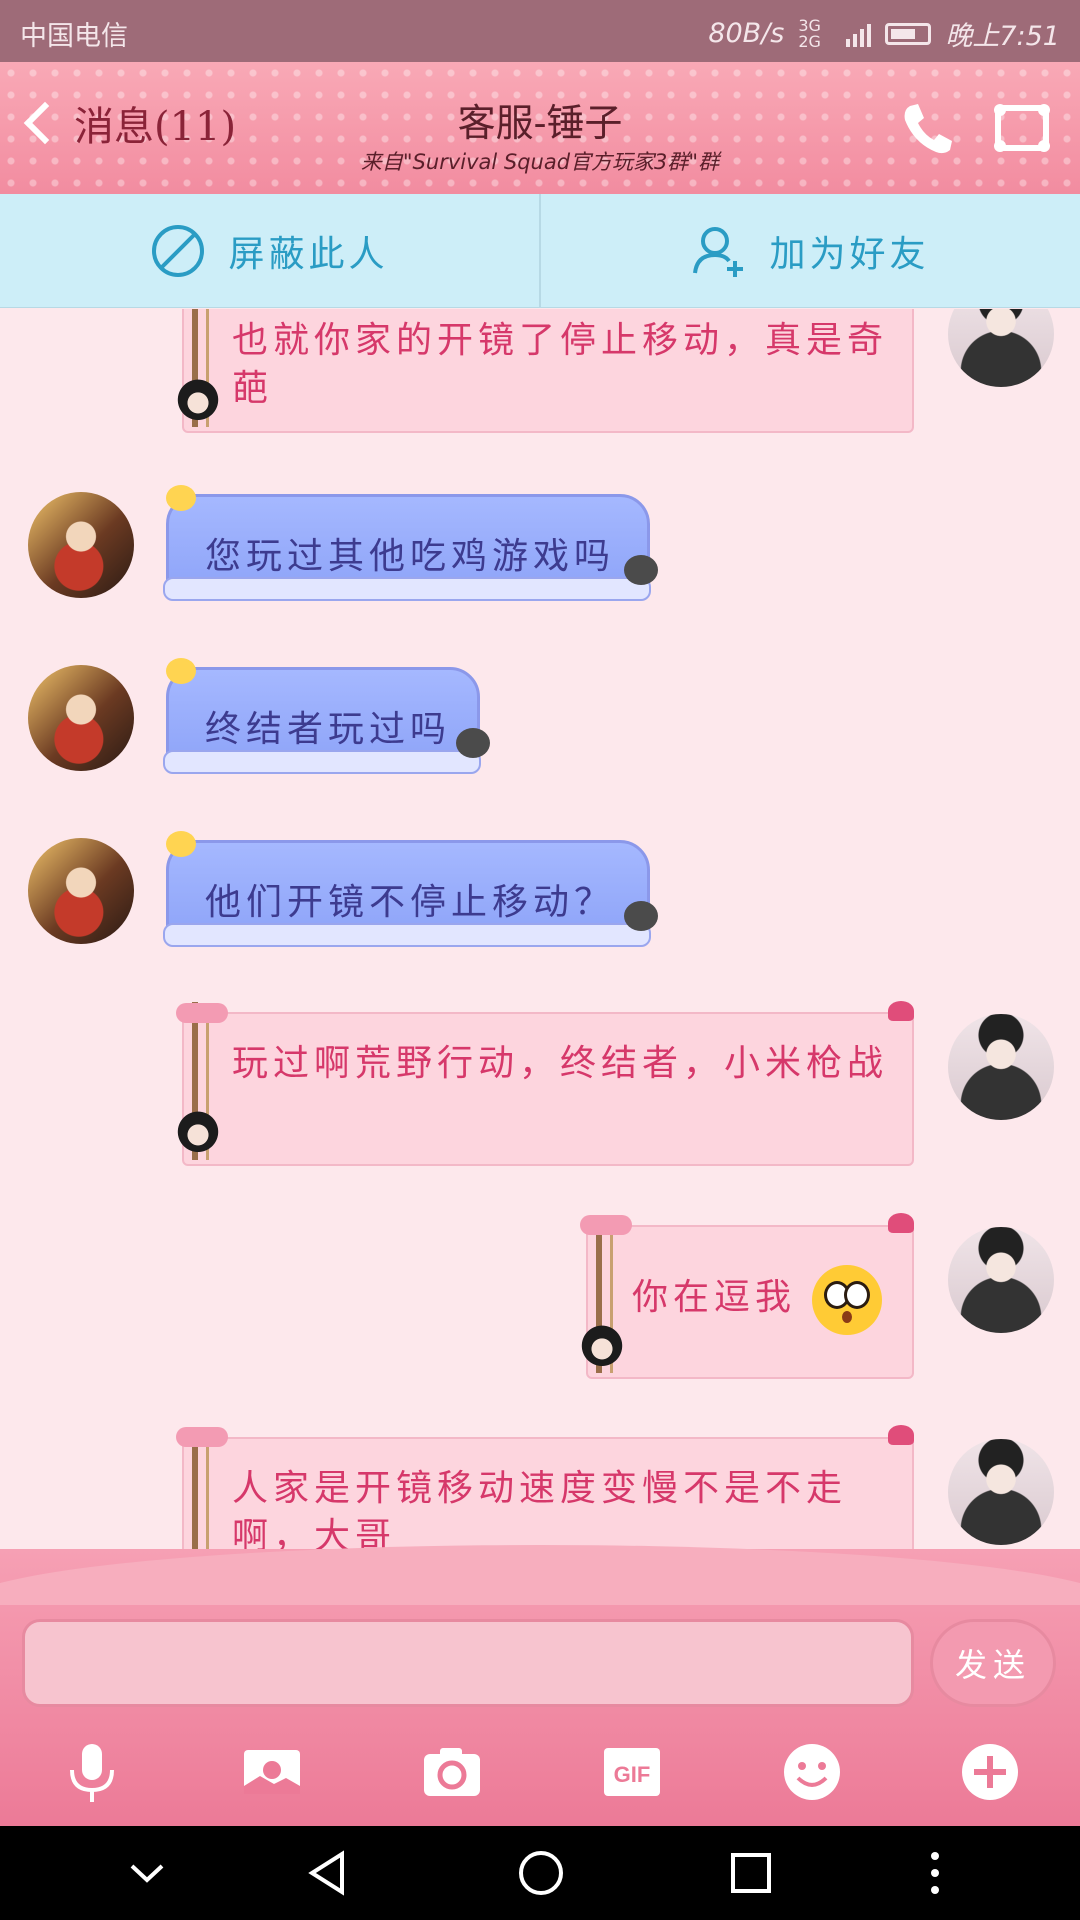  What do you see at coordinates (272, 1772) in the screenshot?
I see `image-icon` at bounding box center [272, 1772].